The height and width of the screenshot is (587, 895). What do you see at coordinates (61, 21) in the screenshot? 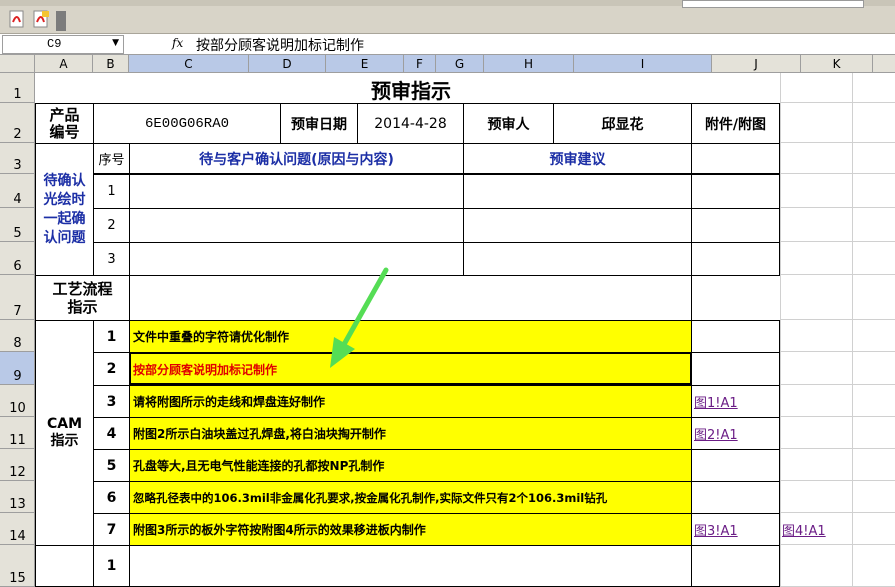
I see `toolbar-grip` at bounding box center [61, 21].